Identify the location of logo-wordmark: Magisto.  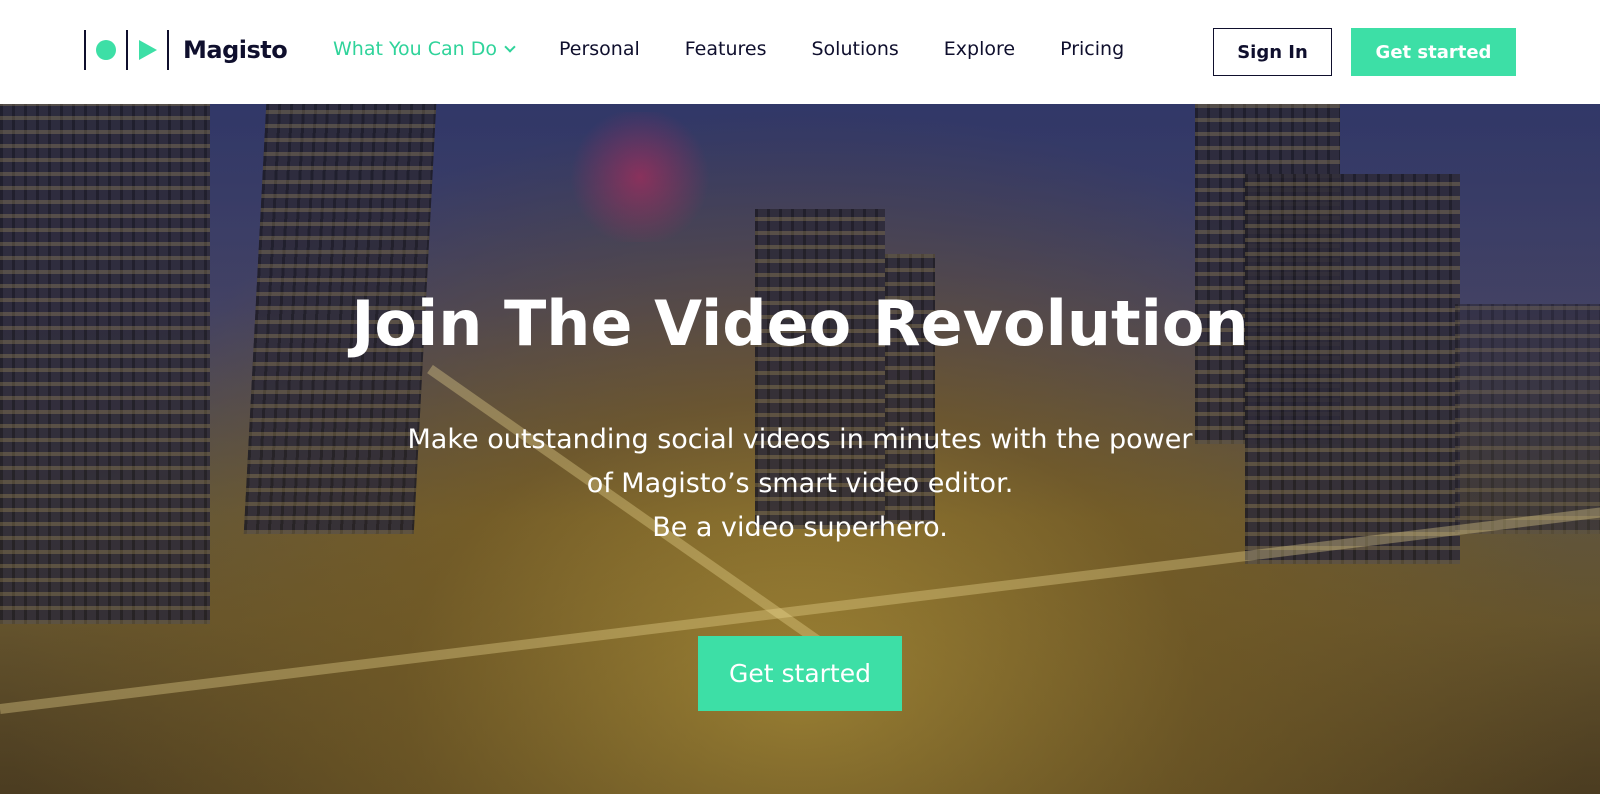
(235, 50).